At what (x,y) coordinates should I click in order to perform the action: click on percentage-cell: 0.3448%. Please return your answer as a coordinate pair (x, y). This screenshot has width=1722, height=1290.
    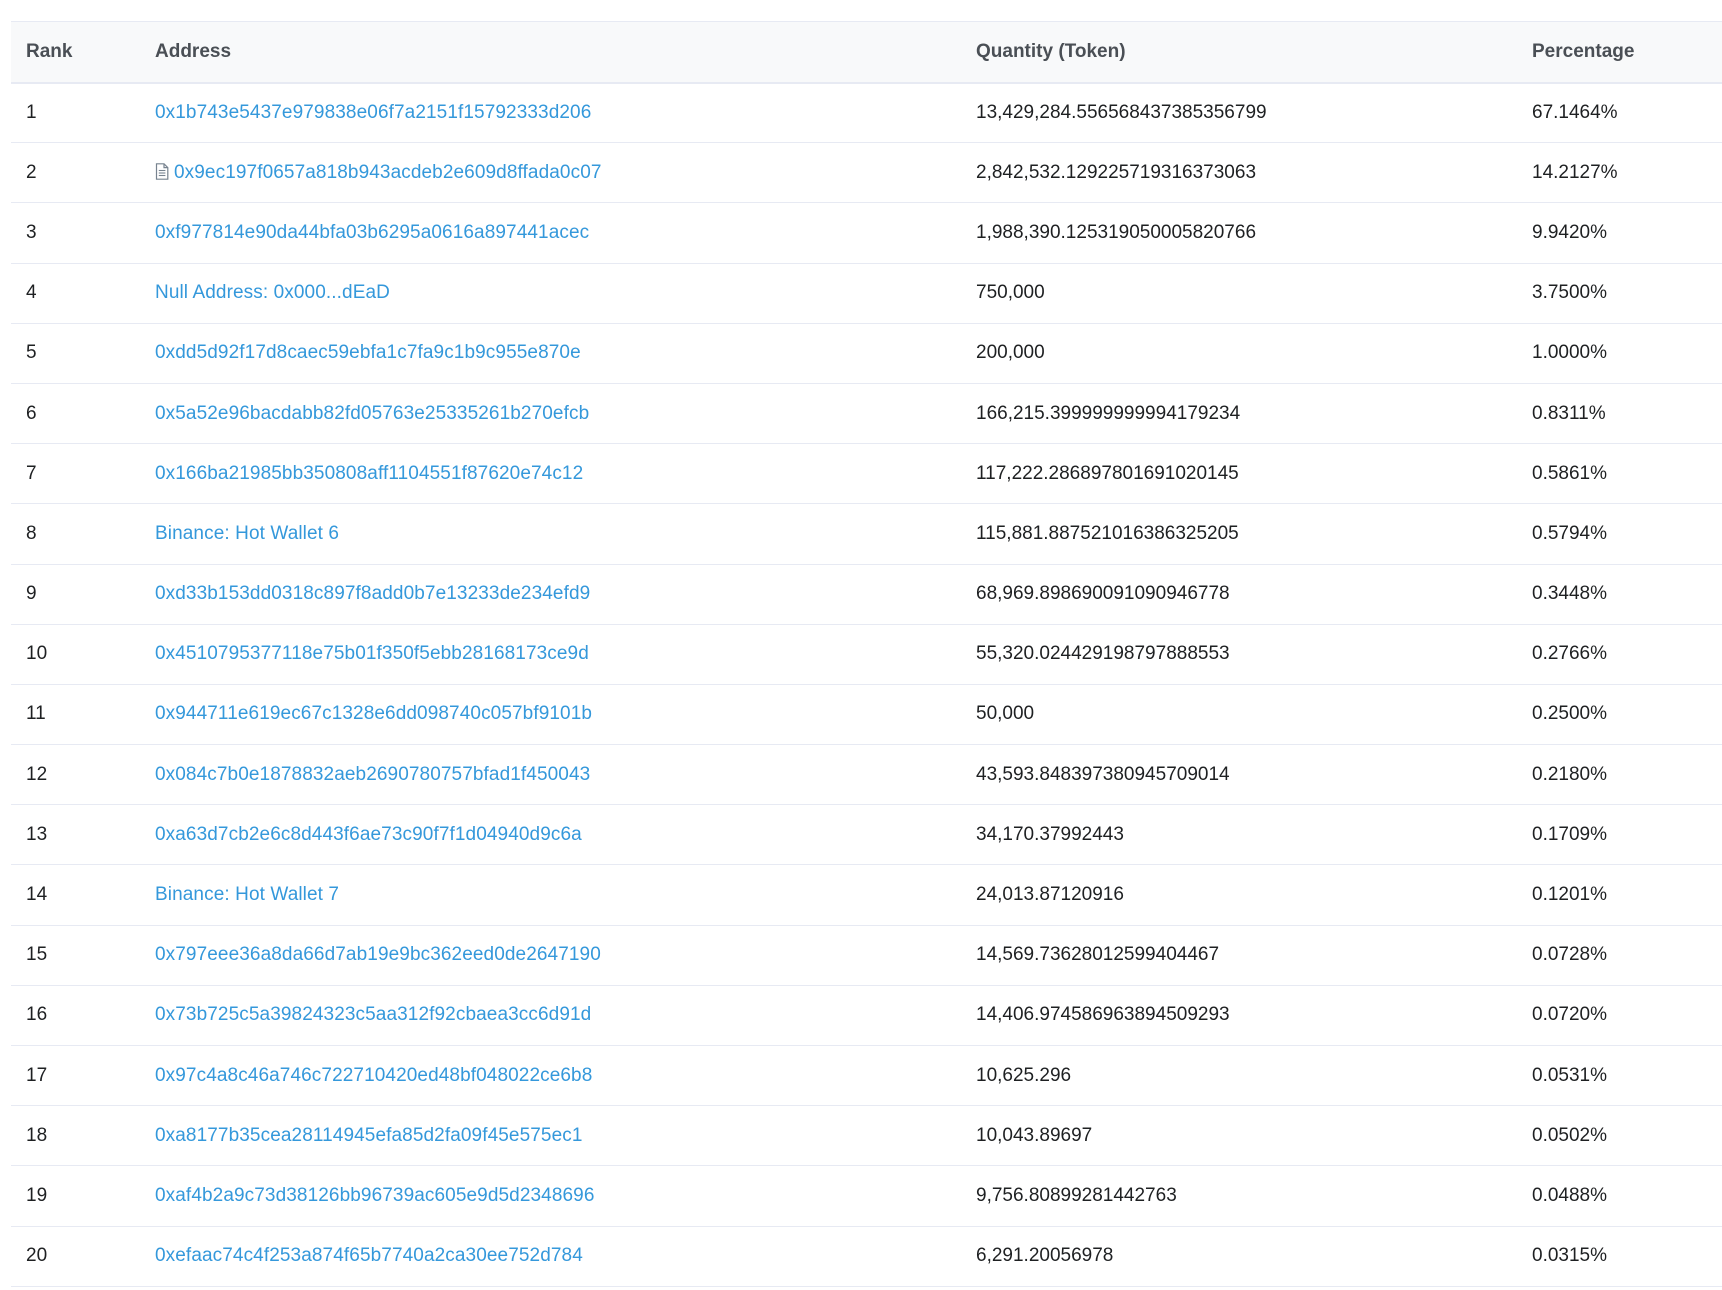
    Looking at the image, I should click on (1570, 594).